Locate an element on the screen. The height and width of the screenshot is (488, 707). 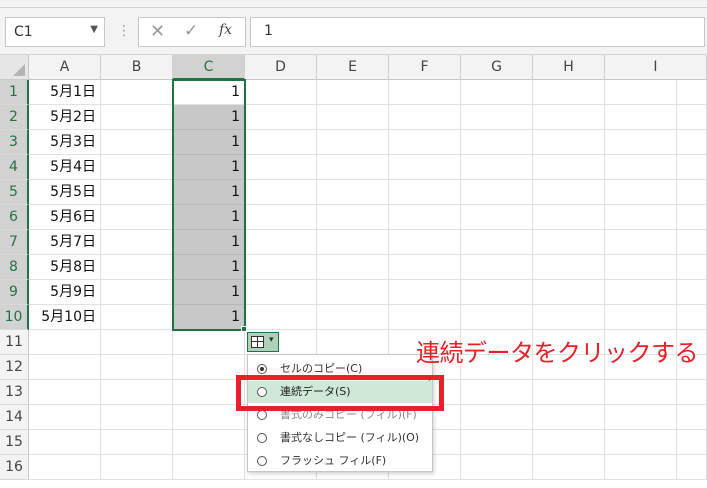
row-header-1: 1 is located at coordinates (14, 92).